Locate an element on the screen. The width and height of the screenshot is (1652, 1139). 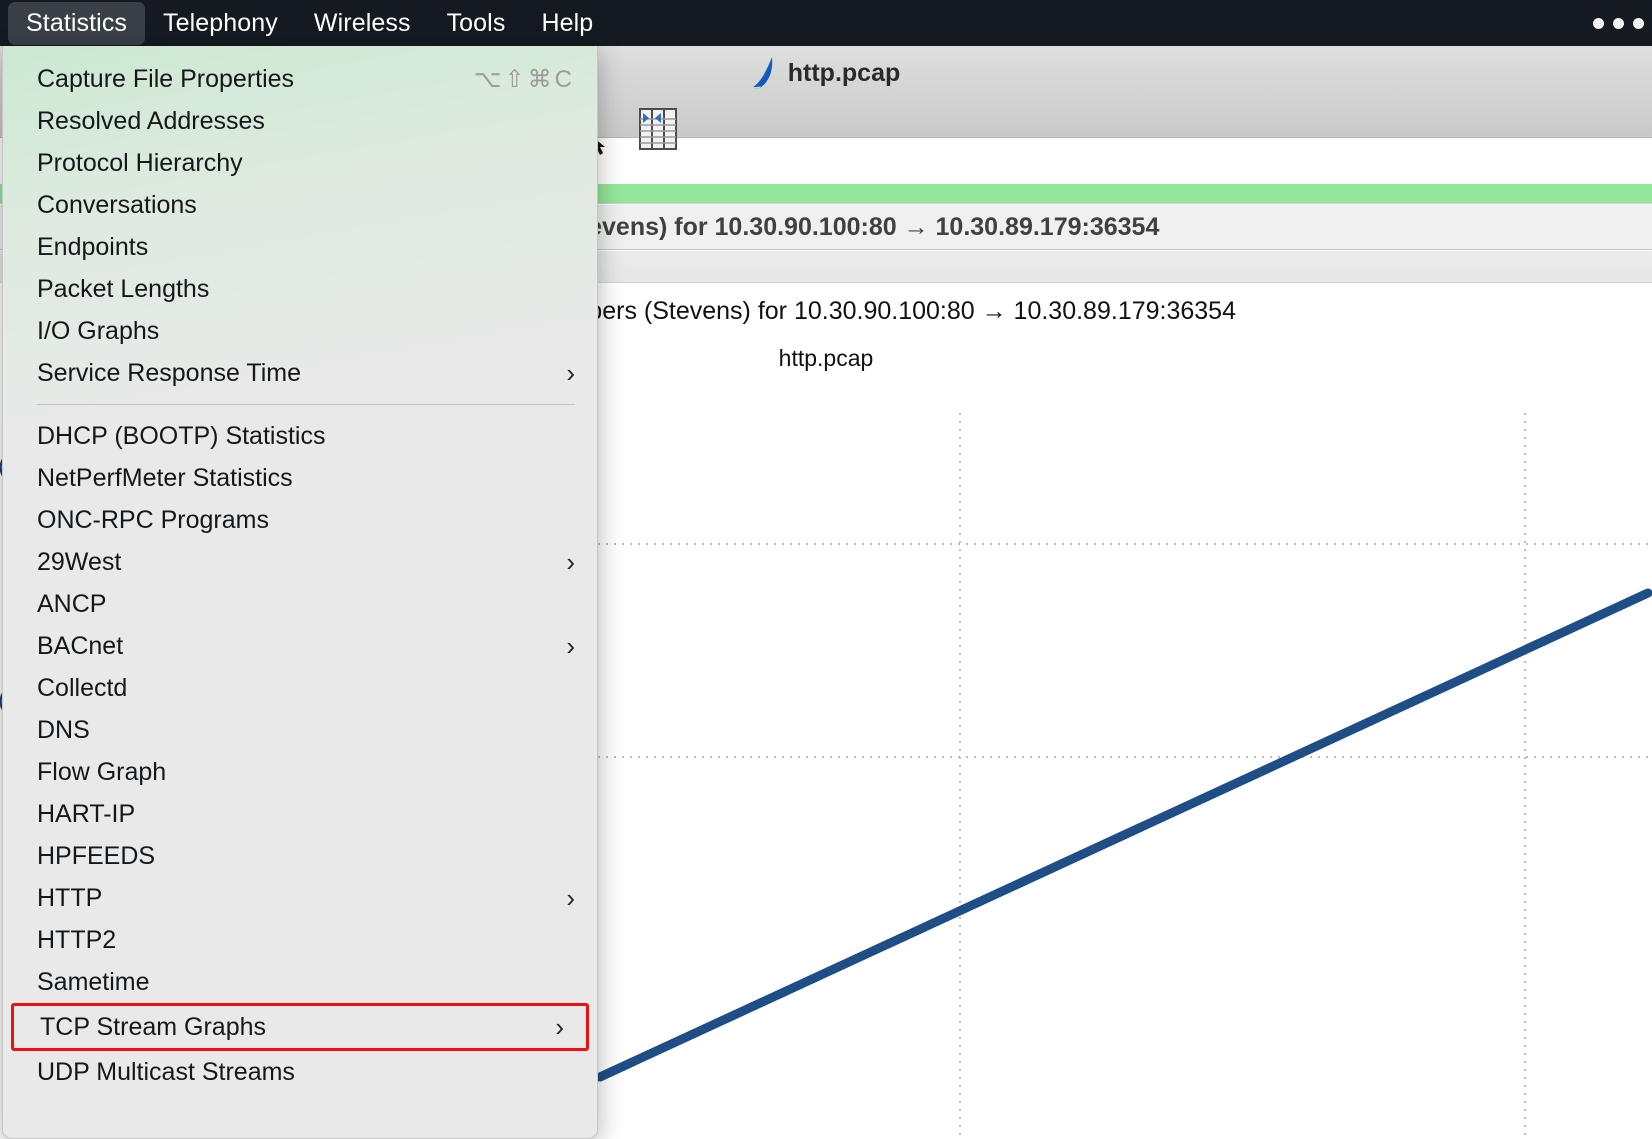
menubar-item-tools: Tools is located at coordinates (476, 23).